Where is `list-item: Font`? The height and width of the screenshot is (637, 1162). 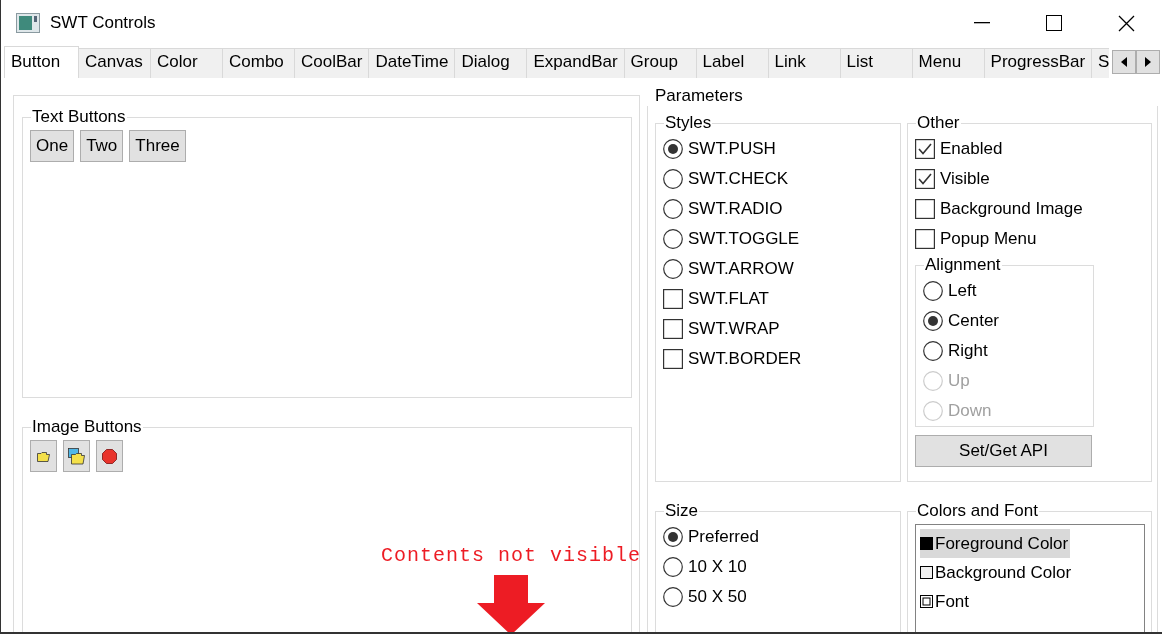
list-item: Font is located at coordinates (946, 601).